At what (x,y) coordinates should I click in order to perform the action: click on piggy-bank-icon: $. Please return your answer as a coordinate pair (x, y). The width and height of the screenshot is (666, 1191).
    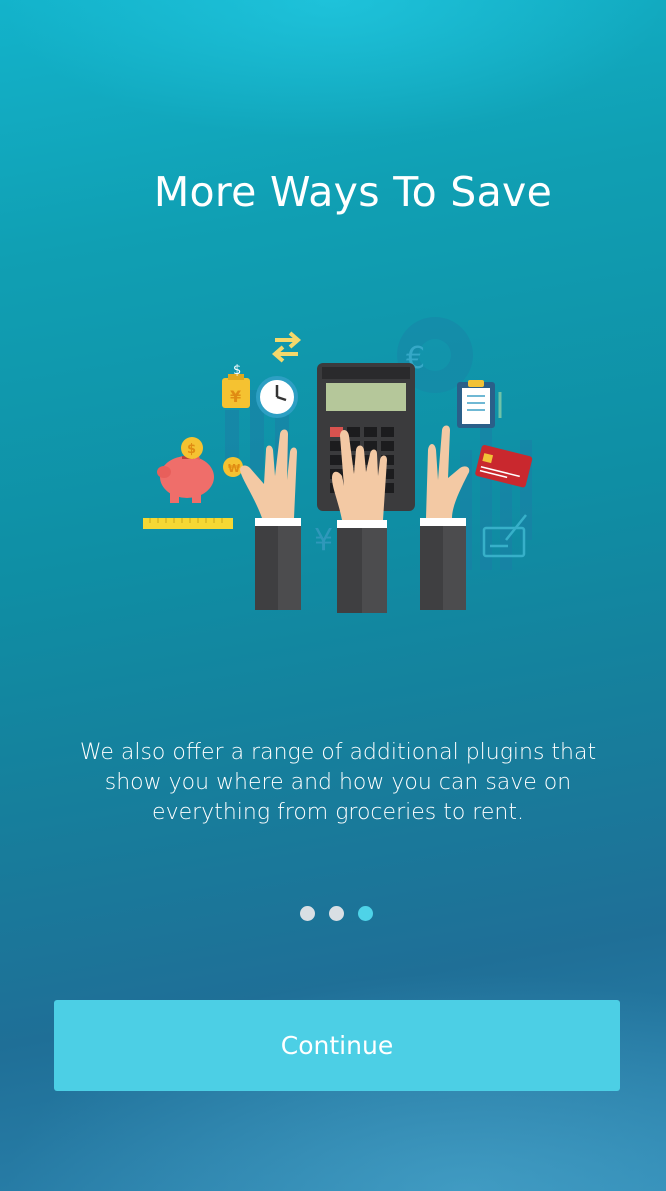
    Looking at the image, I should click on (185, 470).